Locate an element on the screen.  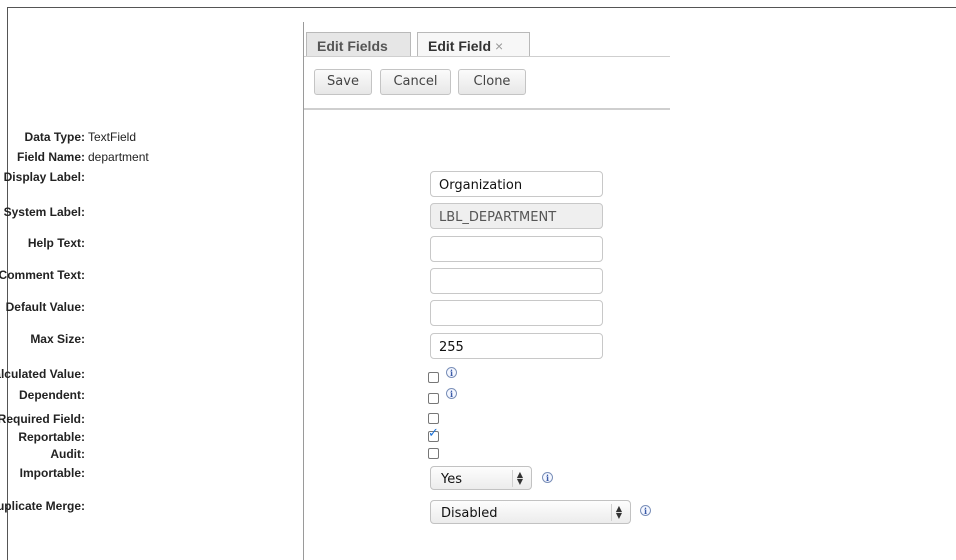
duplicate-merge-select: Disabled ▲ ▼ is located at coordinates (530, 512).